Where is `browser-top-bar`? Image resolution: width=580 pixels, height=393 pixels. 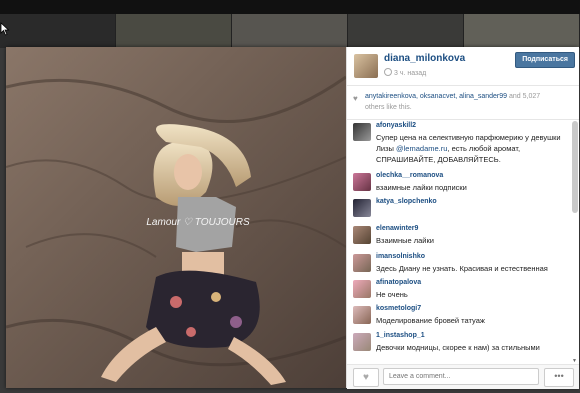
browser-top-bar is located at coordinates (290, 7).